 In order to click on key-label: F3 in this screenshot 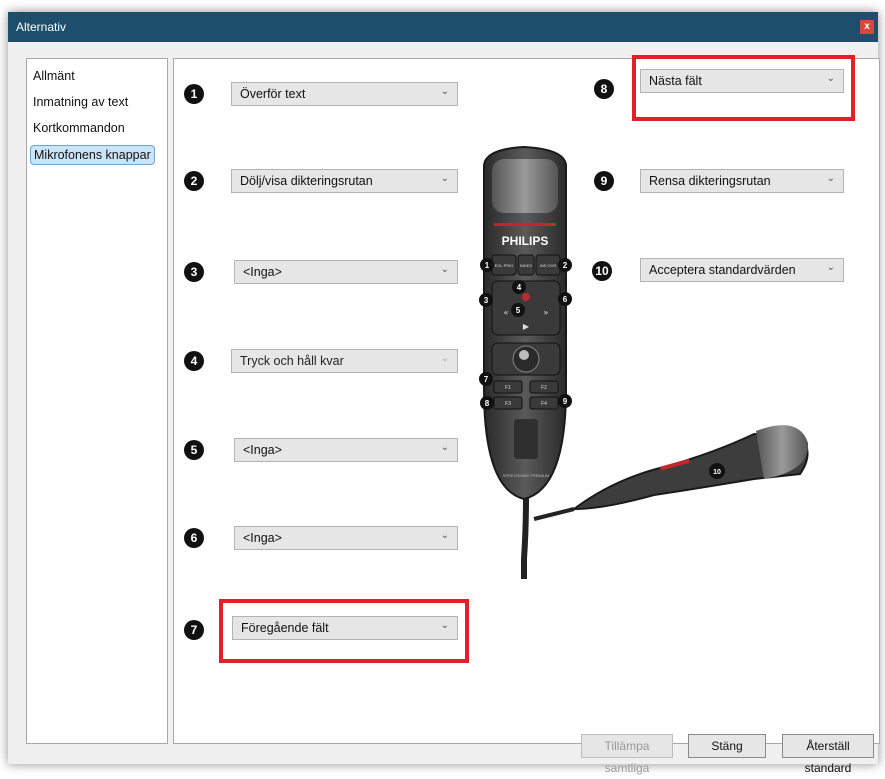, I will do `click(508, 404)`.